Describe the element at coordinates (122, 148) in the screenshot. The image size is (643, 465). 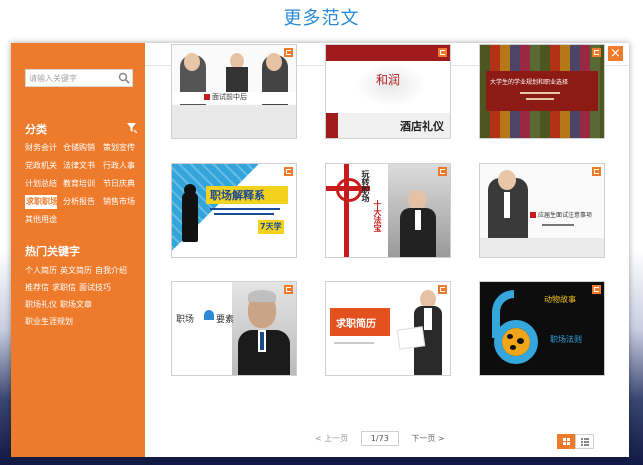
I see `category-item: 策划宣传` at that location.